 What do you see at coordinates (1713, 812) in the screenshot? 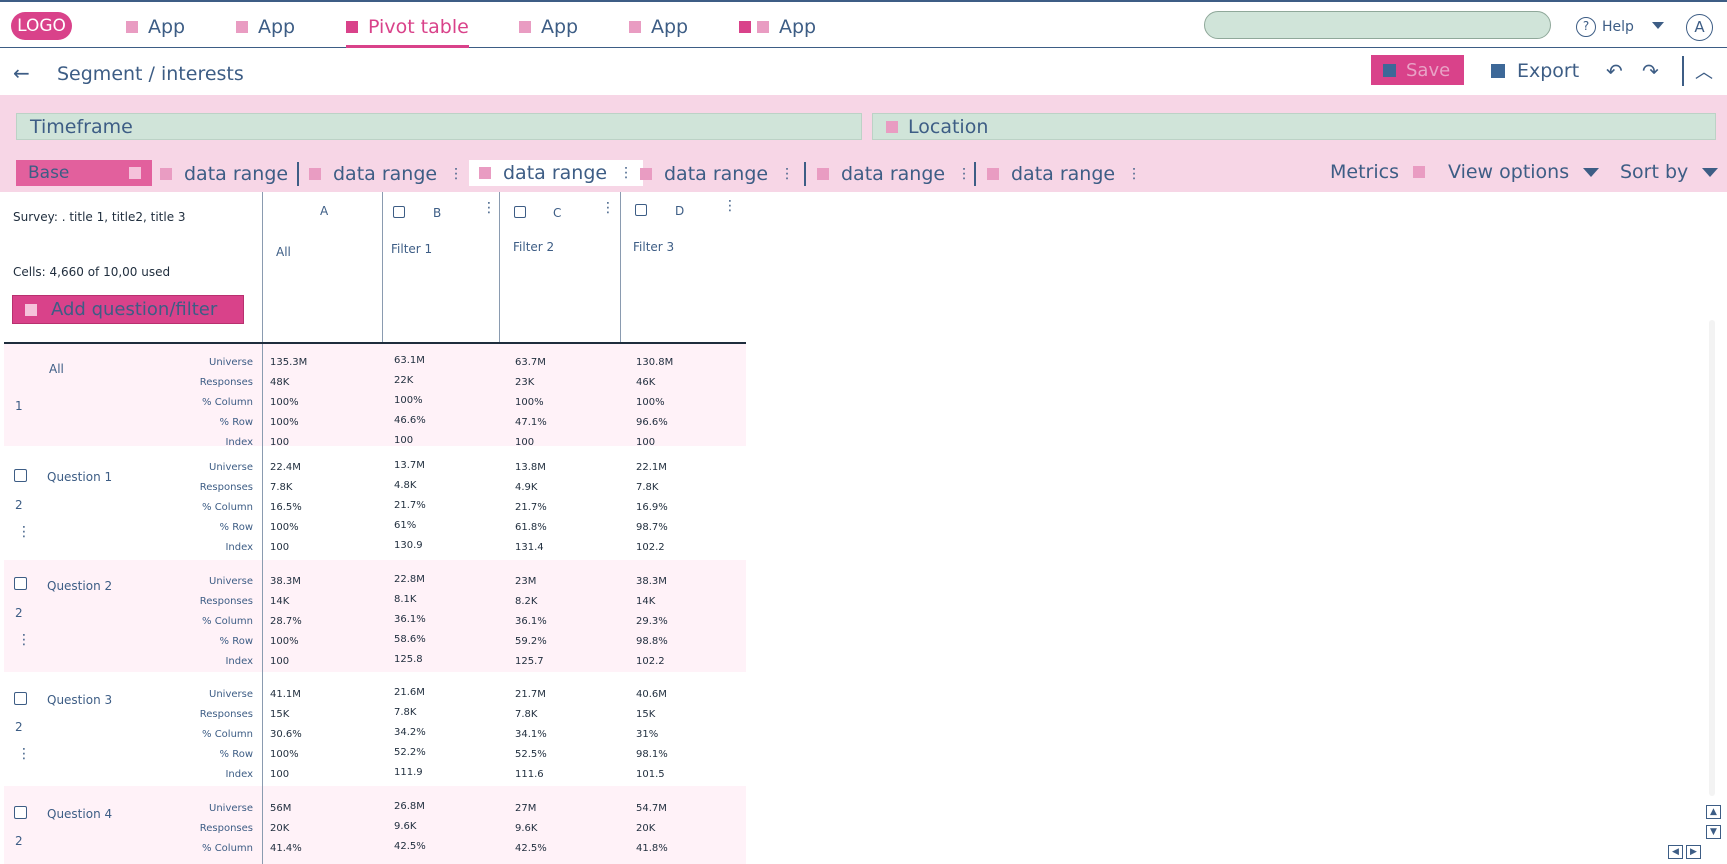
I see `scroll-up-icon: ▲` at bounding box center [1713, 812].